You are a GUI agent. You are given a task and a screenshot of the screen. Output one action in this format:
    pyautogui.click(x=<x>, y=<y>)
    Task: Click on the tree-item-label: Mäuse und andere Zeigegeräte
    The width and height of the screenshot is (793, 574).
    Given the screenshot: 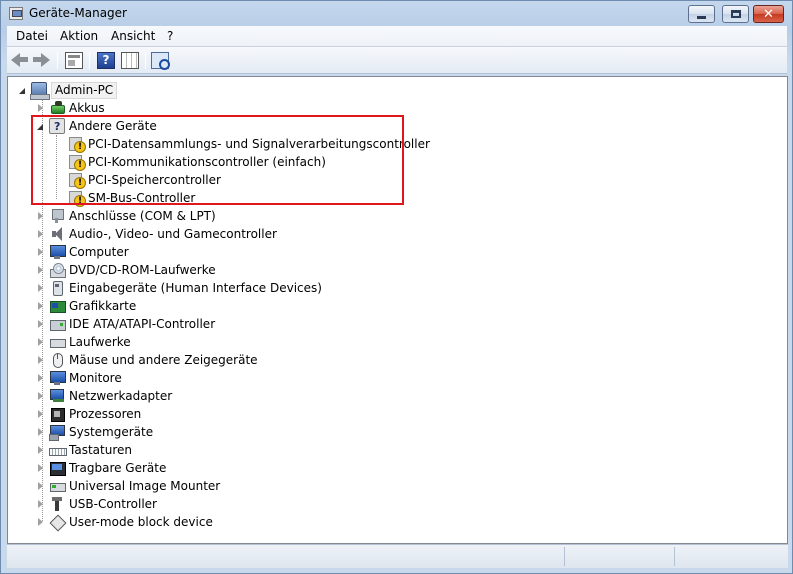 What is the action you would take?
    pyautogui.click(x=163, y=360)
    